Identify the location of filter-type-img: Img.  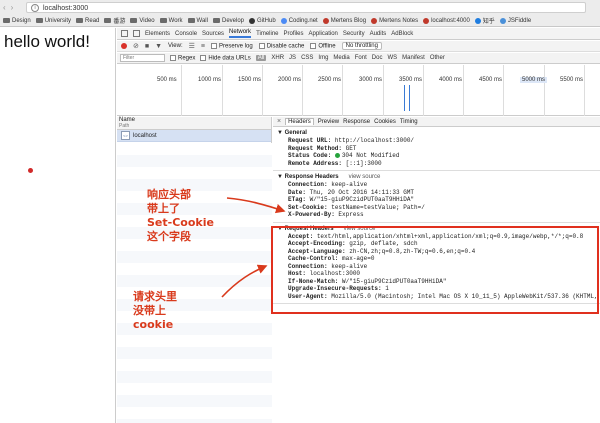
(323, 58).